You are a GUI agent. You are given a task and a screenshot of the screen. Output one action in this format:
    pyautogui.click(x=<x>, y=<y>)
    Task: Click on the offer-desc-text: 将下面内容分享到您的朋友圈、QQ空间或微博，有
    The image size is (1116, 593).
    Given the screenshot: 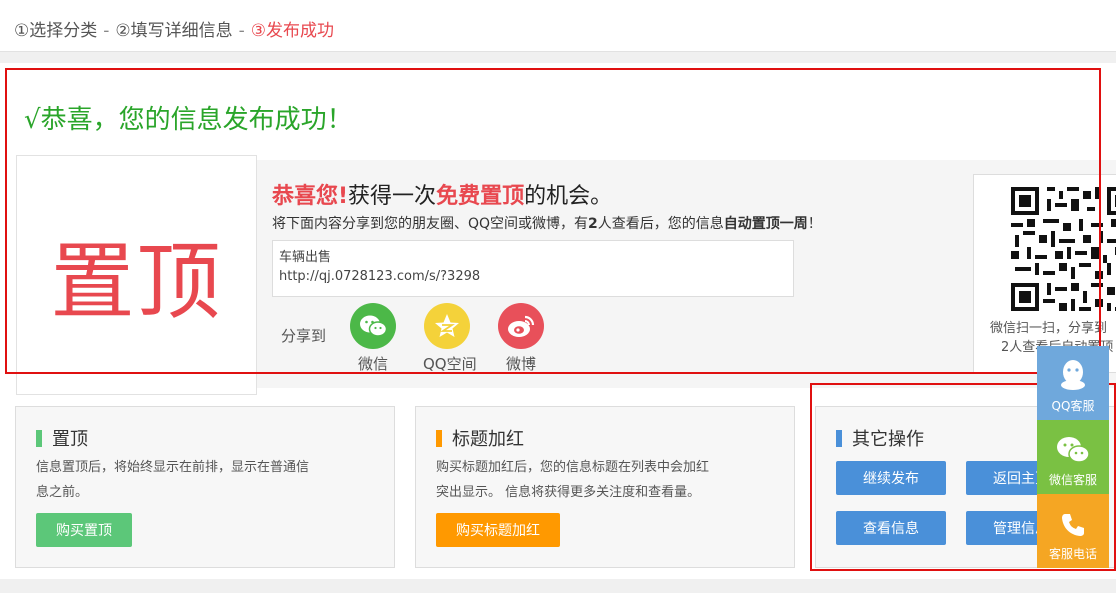 What is the action you would take?
    pyautogui.click(x=430, y=224)
    